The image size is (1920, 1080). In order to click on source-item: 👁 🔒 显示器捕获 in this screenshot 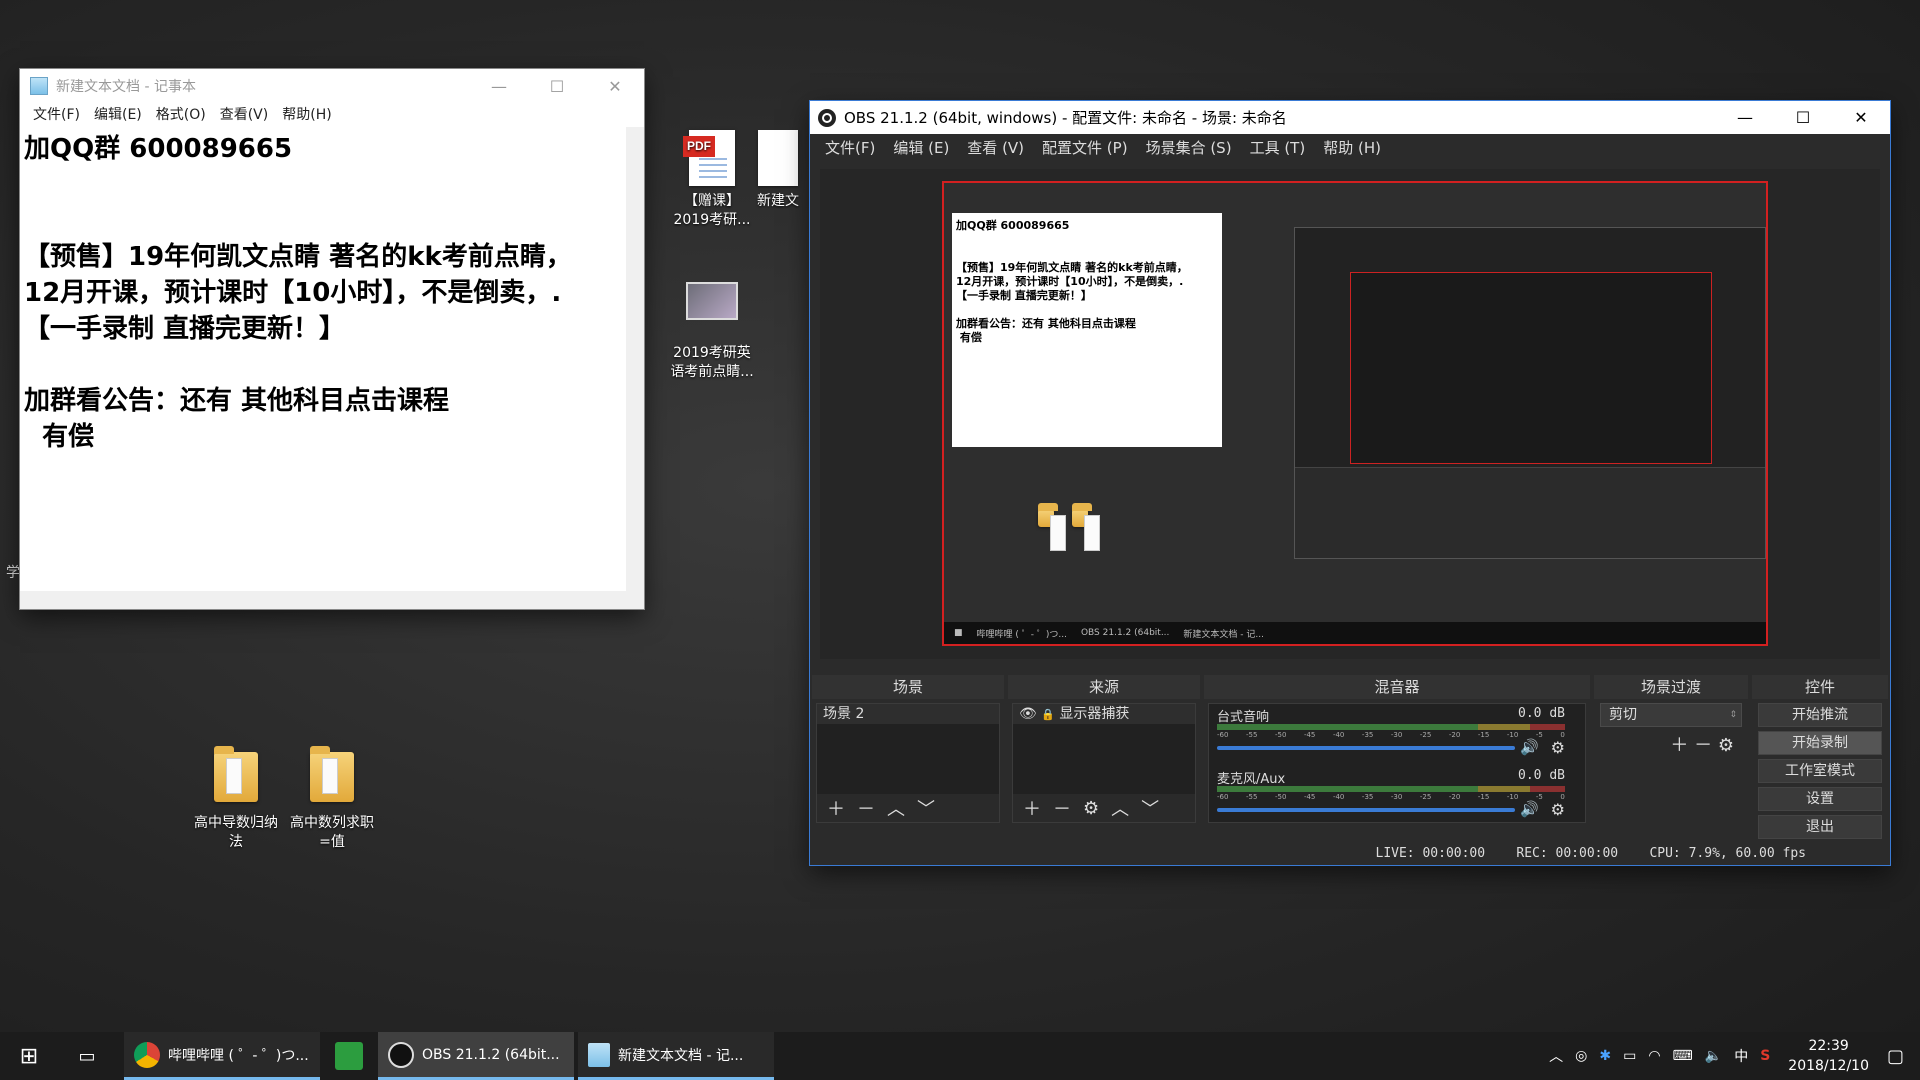, I will do `click(1104, 714)`.